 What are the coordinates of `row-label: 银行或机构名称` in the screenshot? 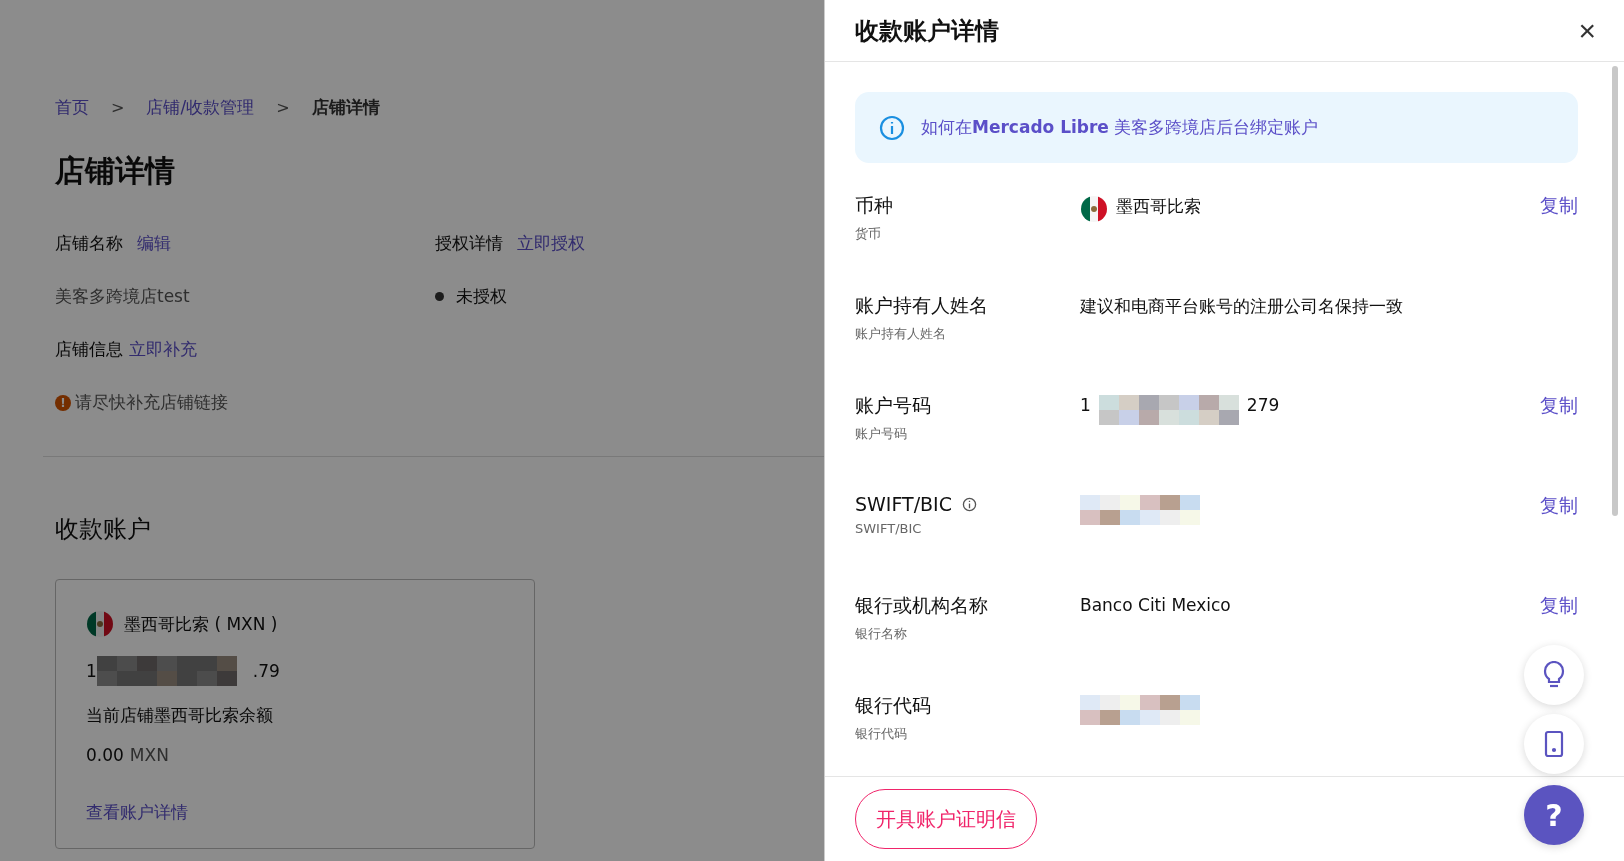 It's located at (921, 605).